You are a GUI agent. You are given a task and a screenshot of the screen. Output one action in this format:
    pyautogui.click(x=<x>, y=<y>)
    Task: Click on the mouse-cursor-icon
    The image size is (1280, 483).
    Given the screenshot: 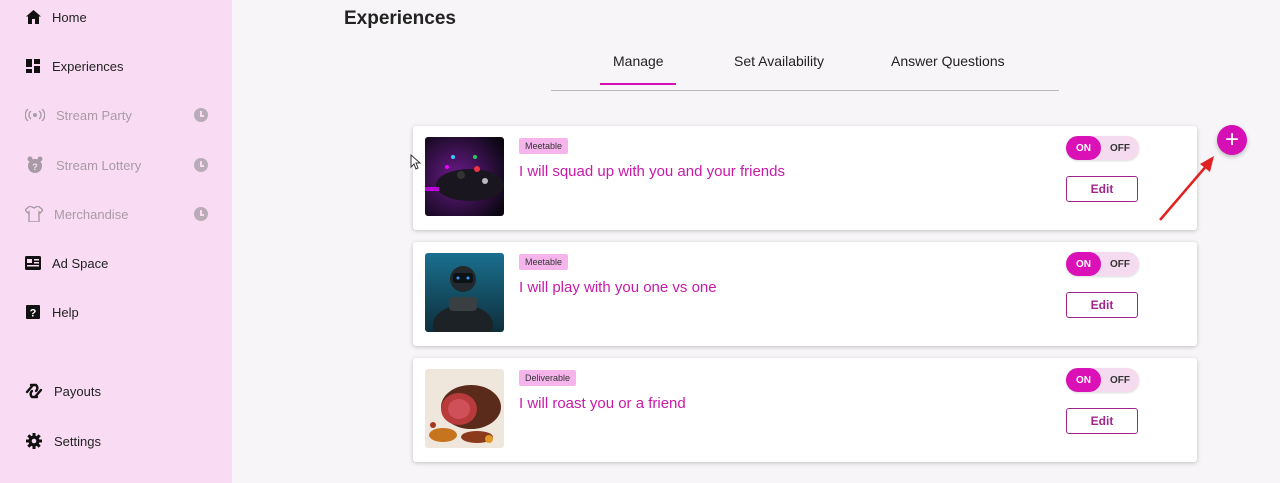 What is the action you would take?
    pyautogui.click(x=416, y=162)
    